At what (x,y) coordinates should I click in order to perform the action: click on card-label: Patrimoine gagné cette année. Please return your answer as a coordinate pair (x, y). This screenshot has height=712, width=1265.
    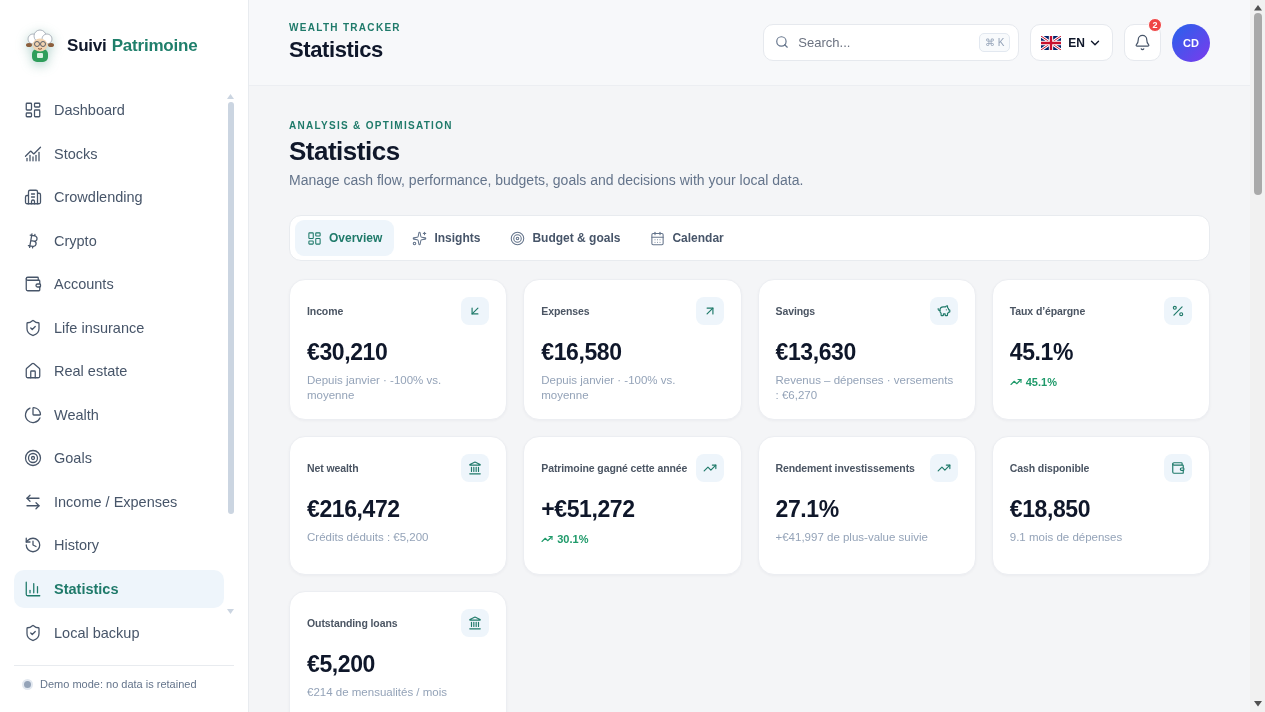
    Looking at the image, I should click on (614, 468).